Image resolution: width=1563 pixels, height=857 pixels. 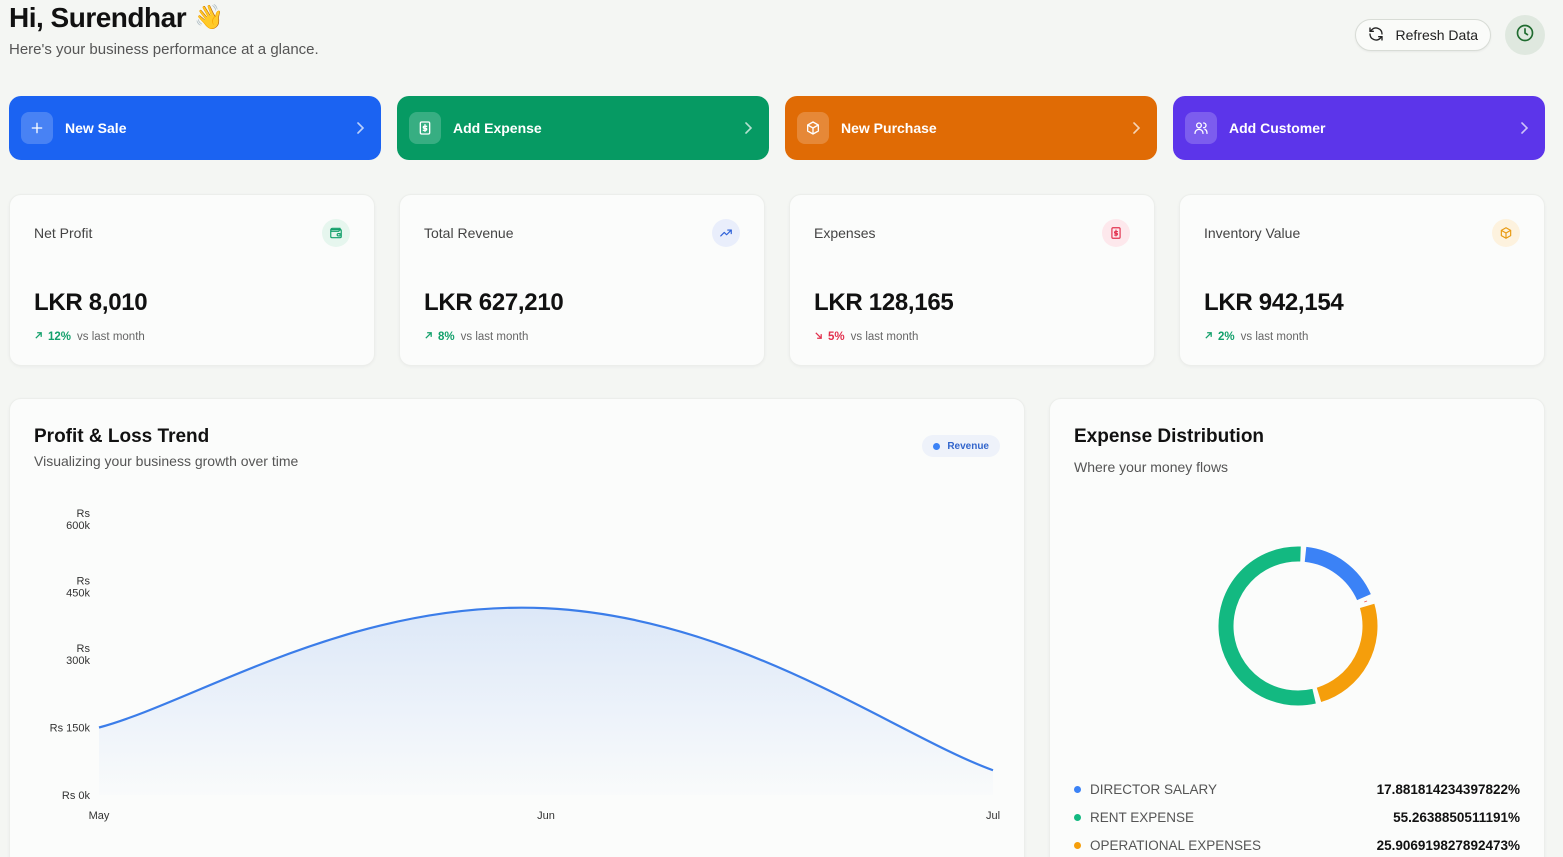 I want to click on legend-name: OPERATIONAL EXPENSES, so click(x=1167, y=845).